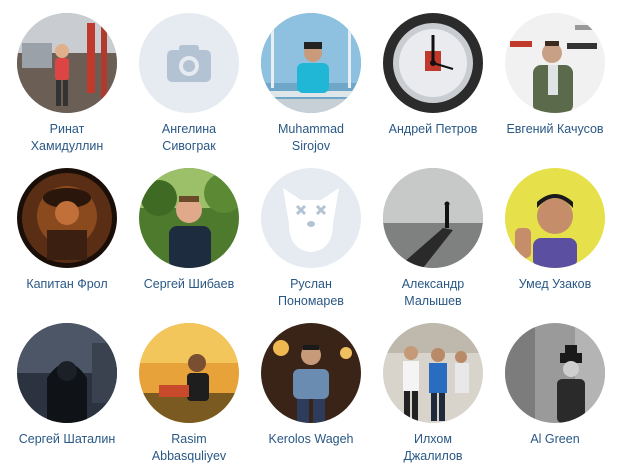 The height and width of the screenshot is (467, 619). I want to click on friend-name: Капитан Фрол, so click(67, 284).